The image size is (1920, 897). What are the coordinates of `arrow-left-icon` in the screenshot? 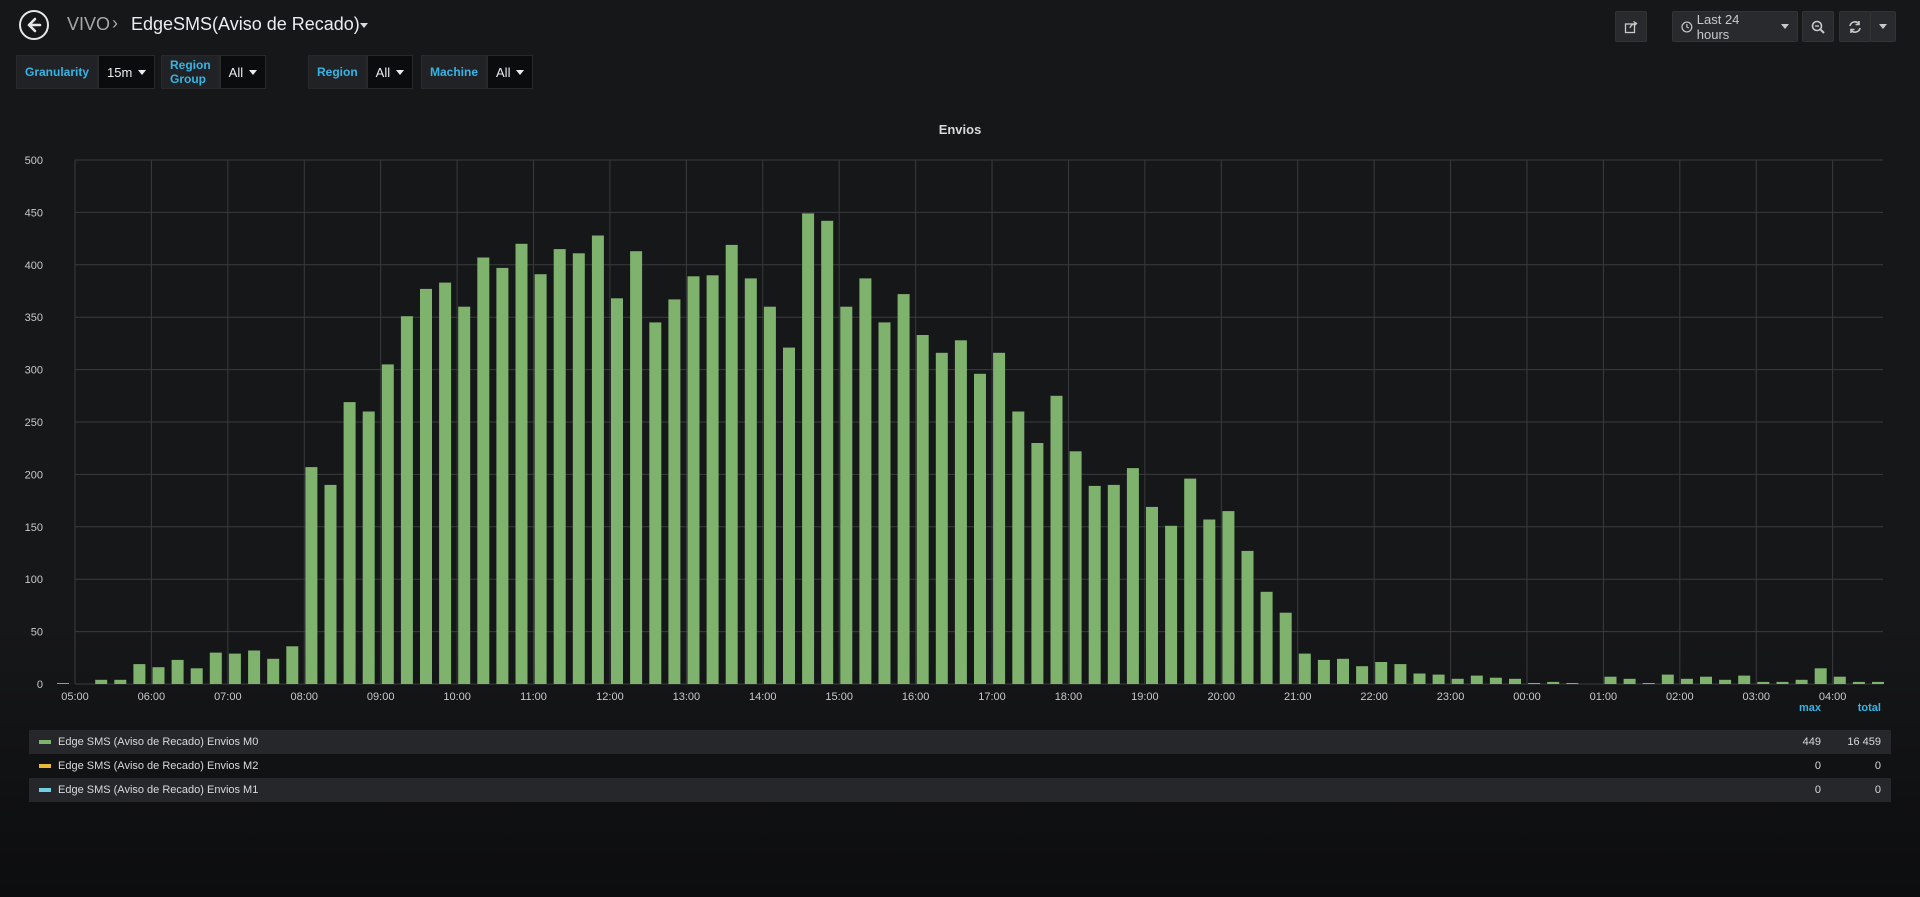 It's located at (34, 25).